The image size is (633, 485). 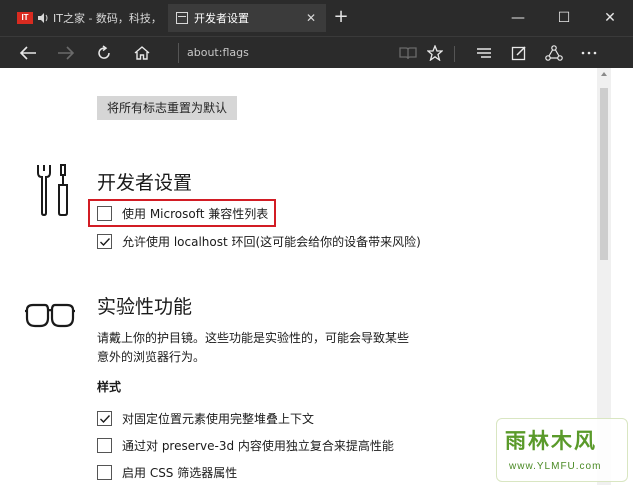 What do you see at coordinates (109, 387) in the screenshot?
I see `styles-subheading: 样式` at bounding box center [109, 387].